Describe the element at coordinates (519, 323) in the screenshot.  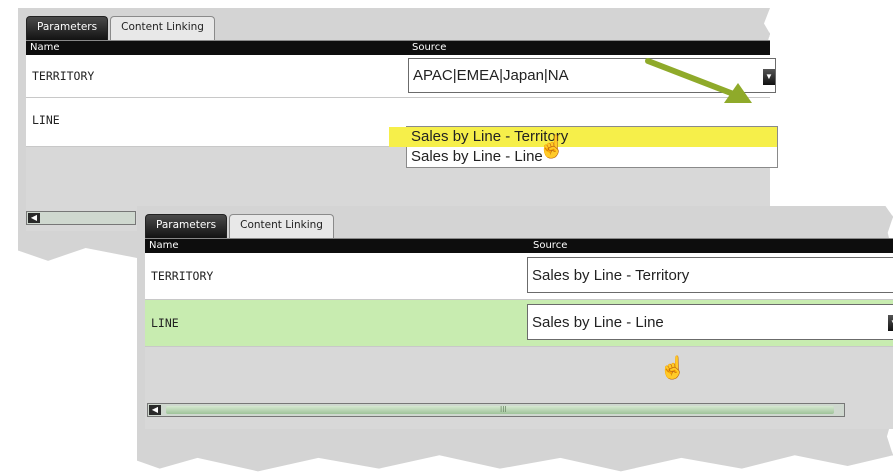
I see `table-row-selected: LINE Sales by Line - Line ▼` at that location.